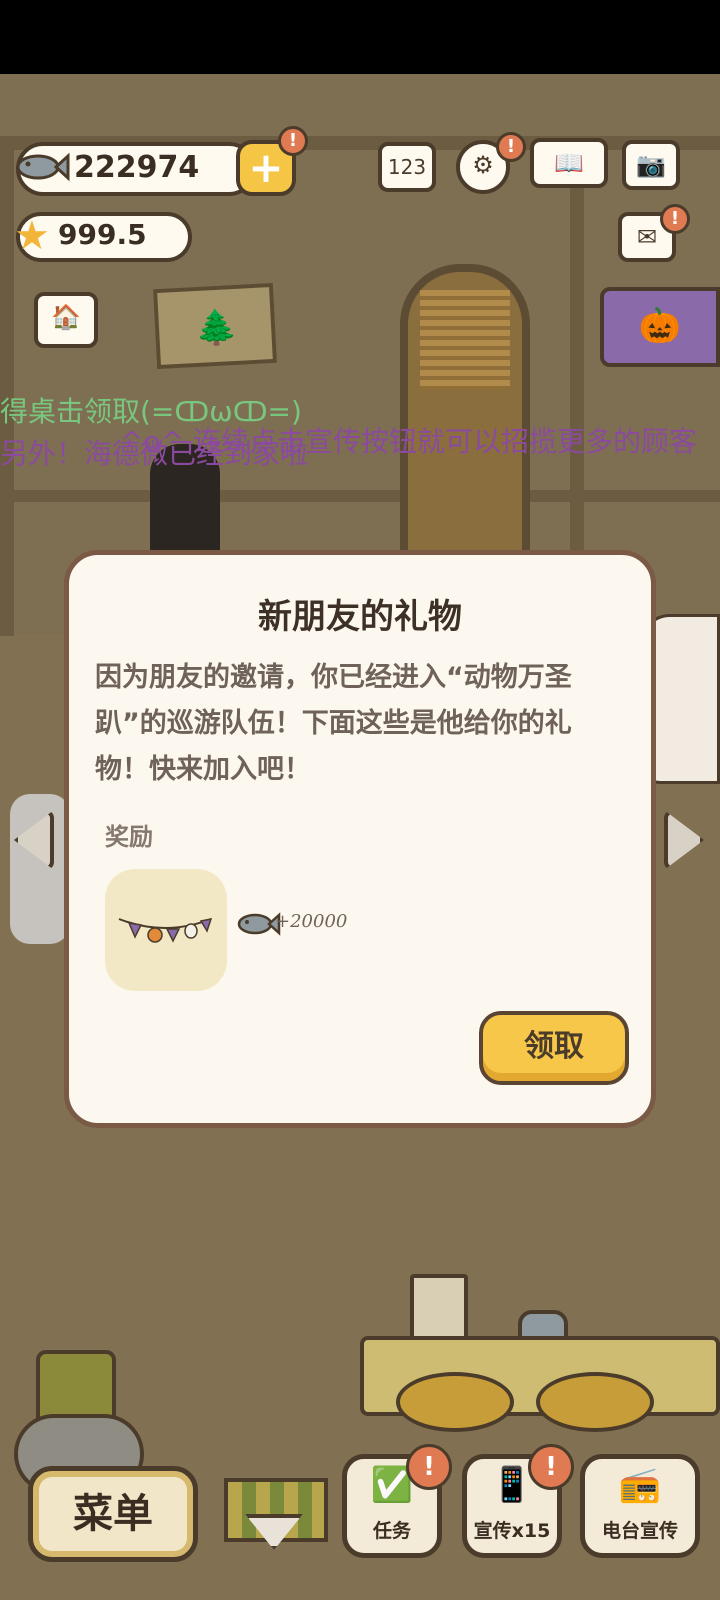  I want to click on fish-icon, so click(43, 167).